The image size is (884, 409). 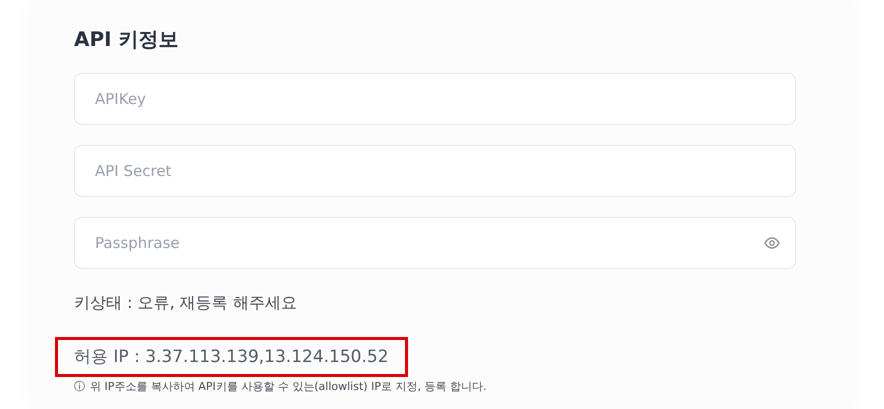 What do you see at coordinates (435, 99) in the screenshot?
I see `input-field: APIKey` at bounding box center [435, 99].